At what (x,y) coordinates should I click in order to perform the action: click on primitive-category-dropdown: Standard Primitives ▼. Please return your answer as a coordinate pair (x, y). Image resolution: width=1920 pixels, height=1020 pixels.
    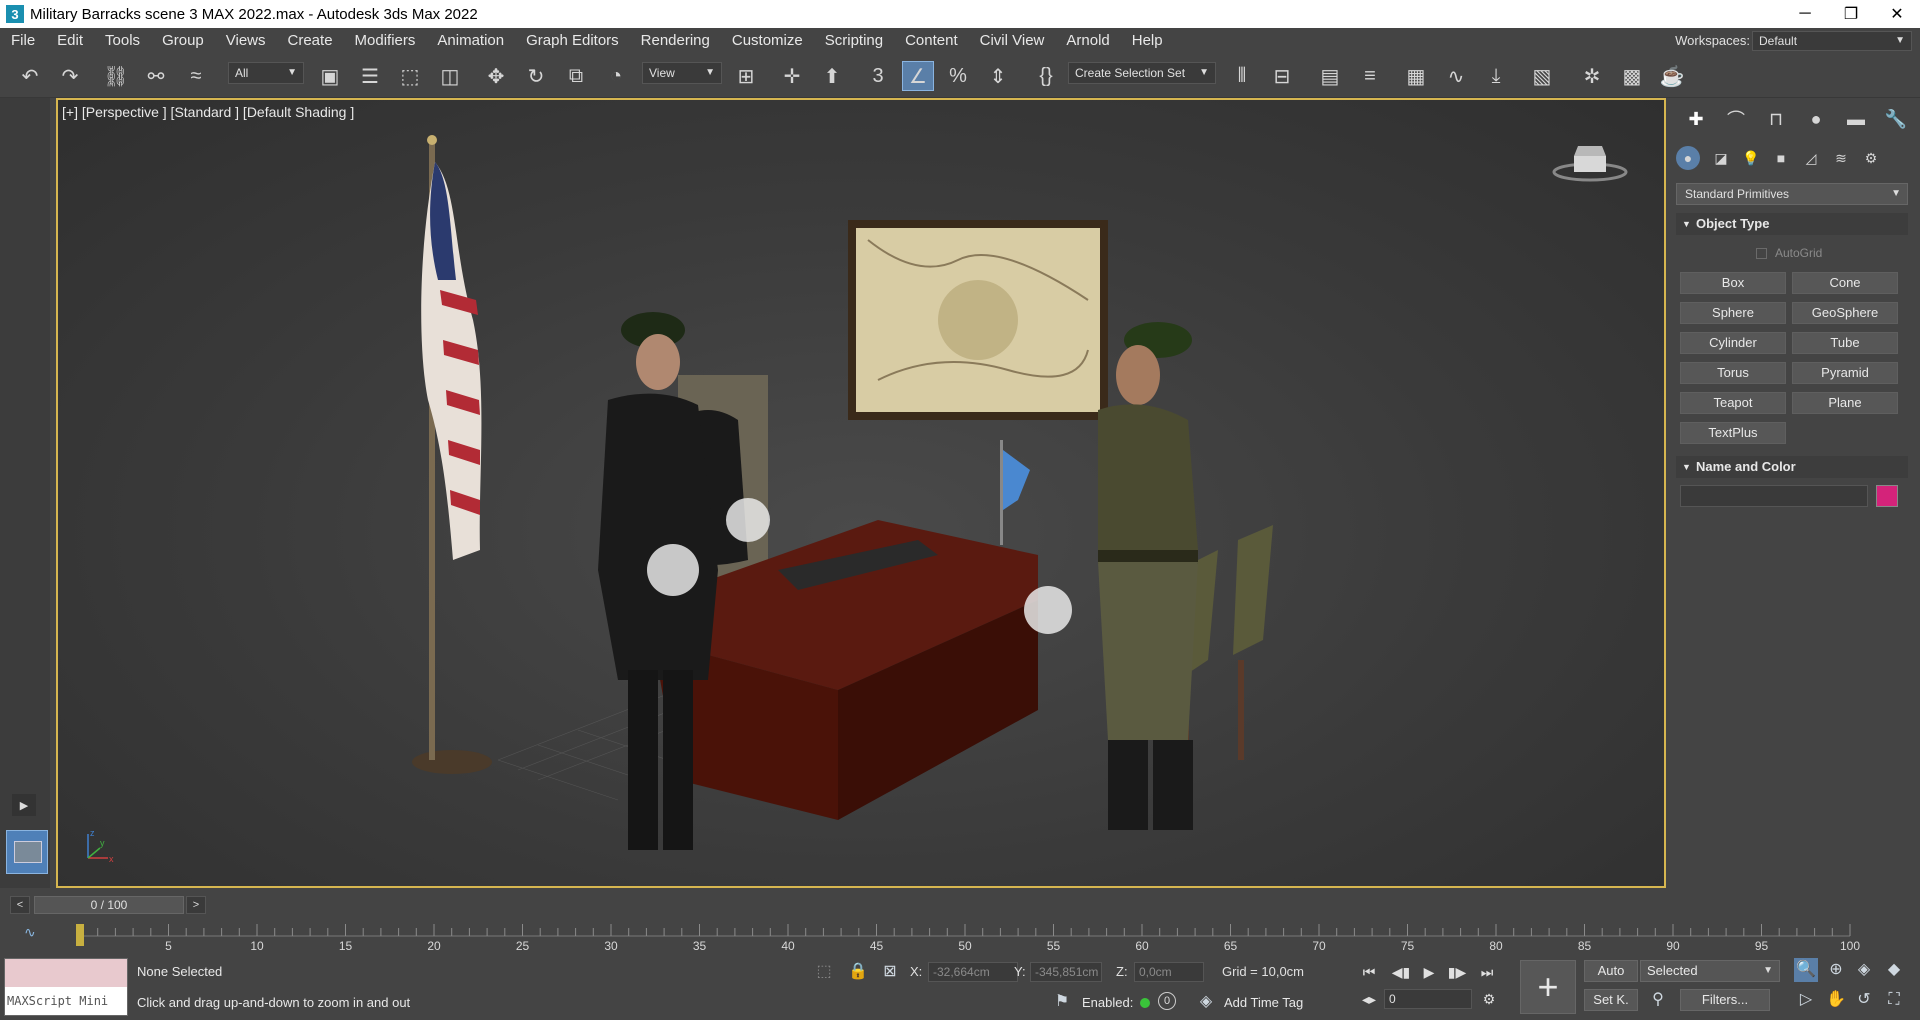
    Looking at the image, I should click on (1792, 194).